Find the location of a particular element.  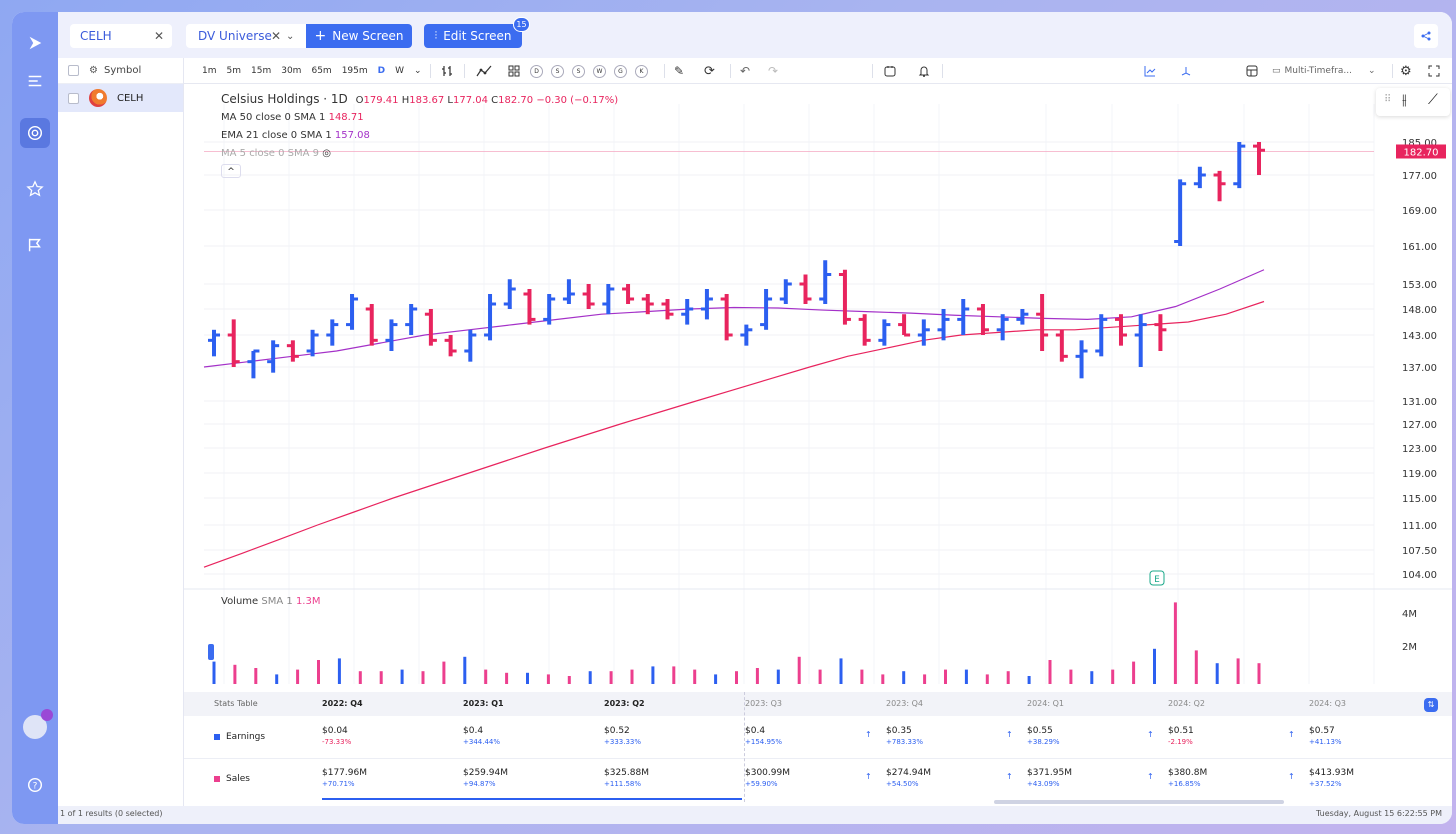

collapse-legend-button: ^ is located at coordinates (231, 171).